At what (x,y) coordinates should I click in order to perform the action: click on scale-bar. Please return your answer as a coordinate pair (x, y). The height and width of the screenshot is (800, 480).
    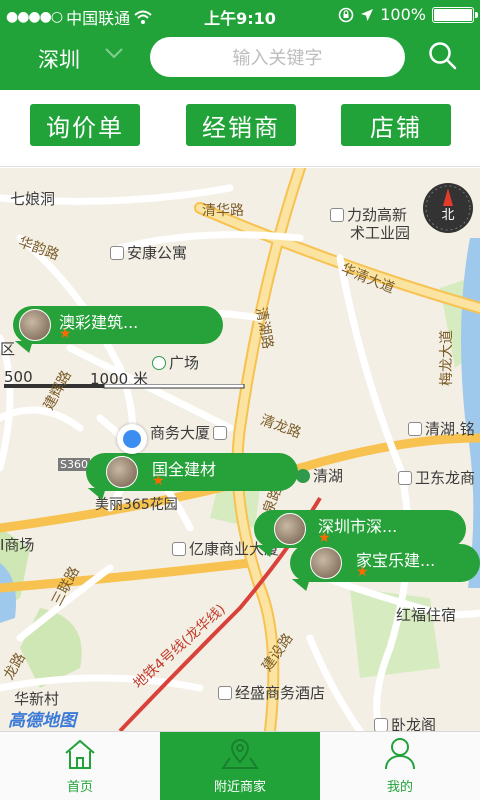
    Looking at the image, I should click on (124, 386).